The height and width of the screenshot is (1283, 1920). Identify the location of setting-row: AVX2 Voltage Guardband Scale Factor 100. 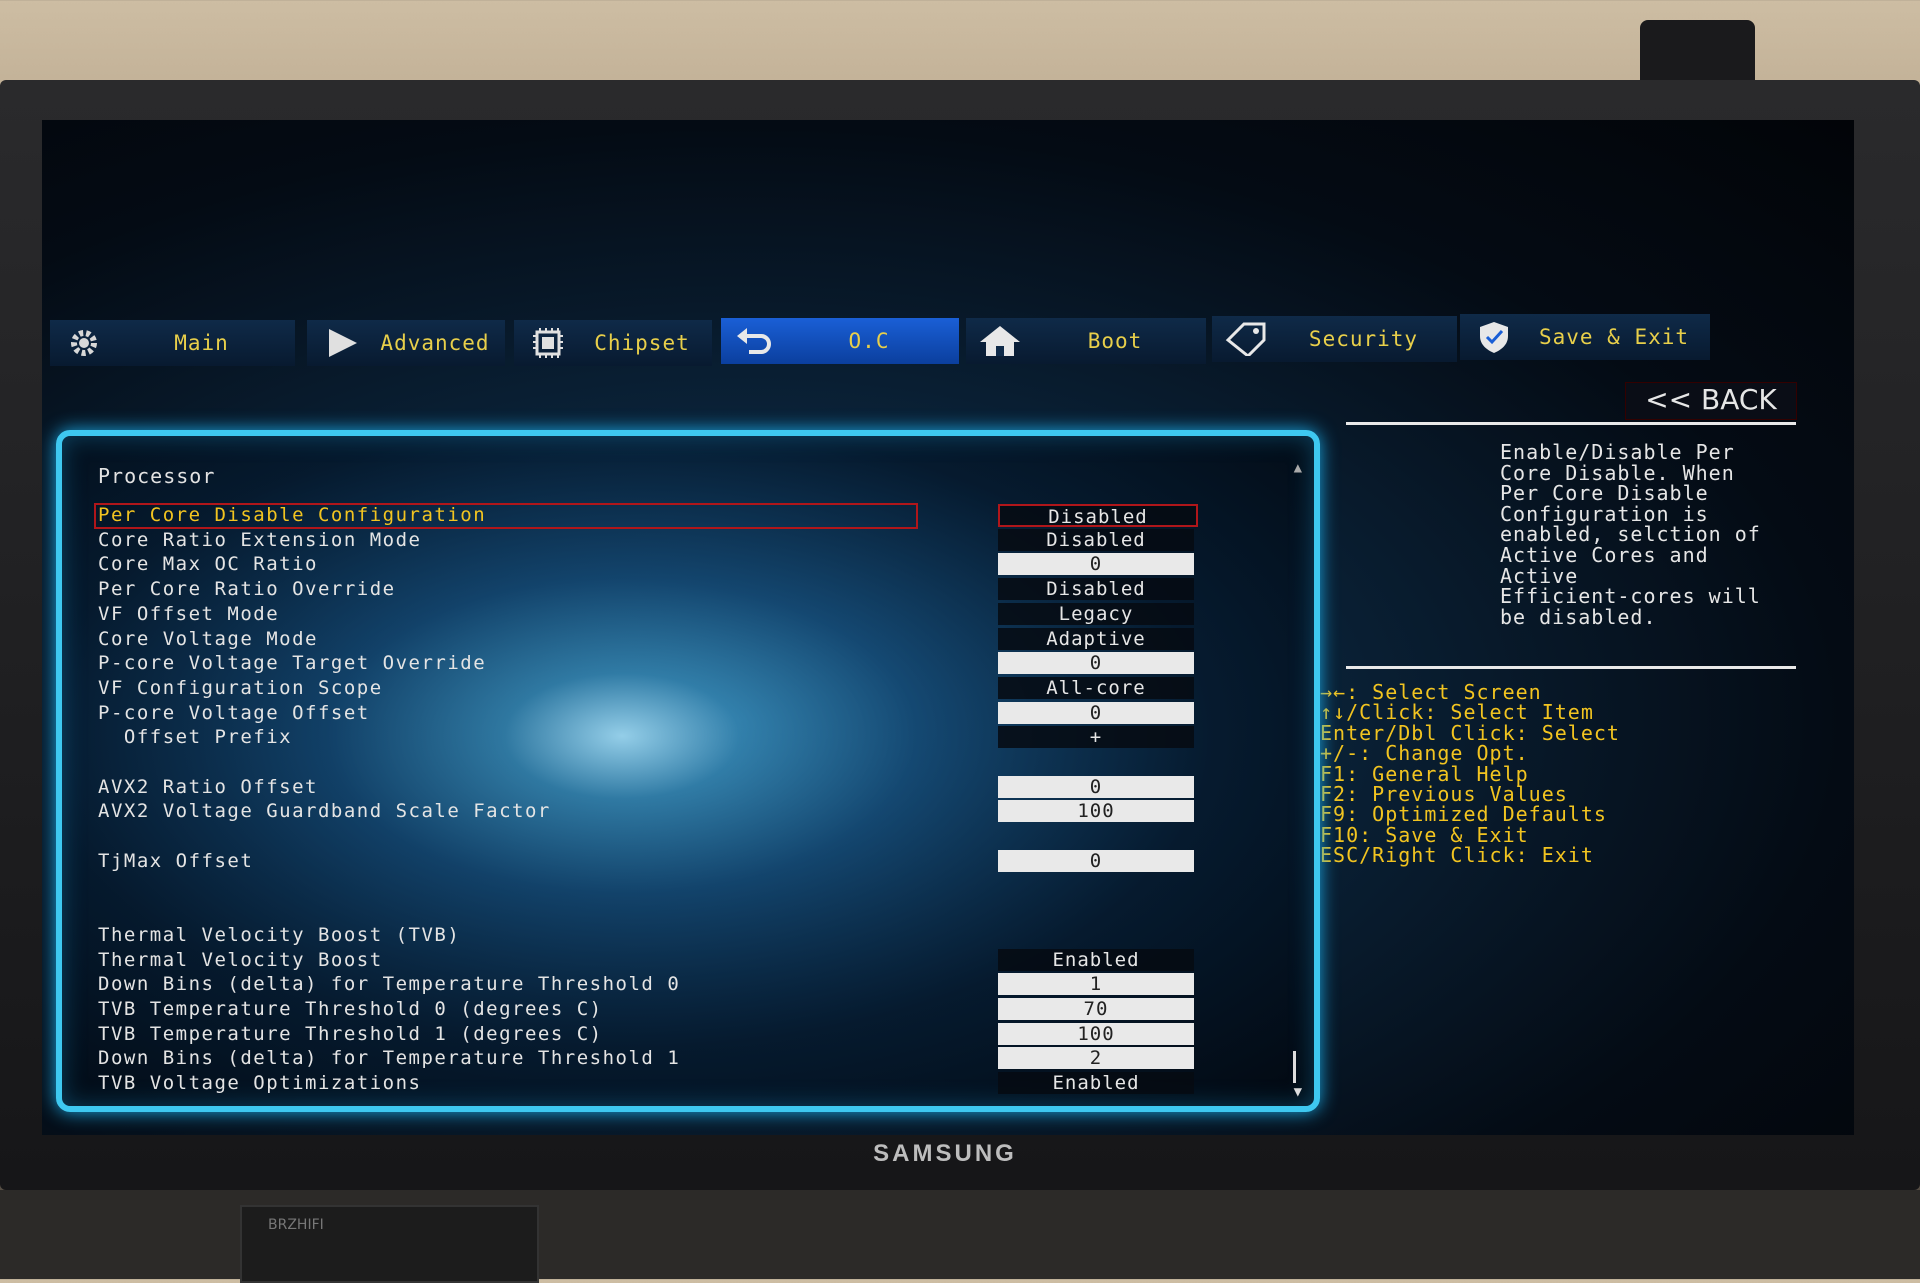
(673, 812).